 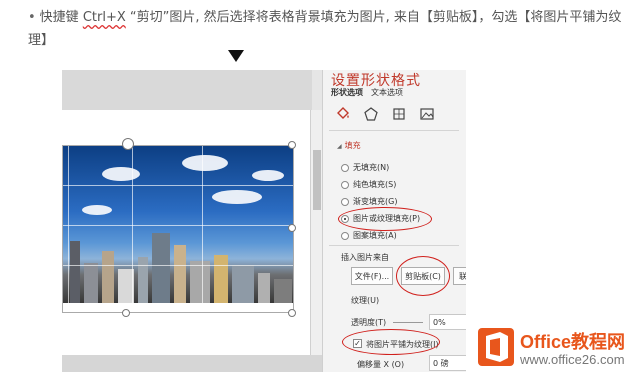 I want to click on online-button: 联, so click(x=459, y=276).